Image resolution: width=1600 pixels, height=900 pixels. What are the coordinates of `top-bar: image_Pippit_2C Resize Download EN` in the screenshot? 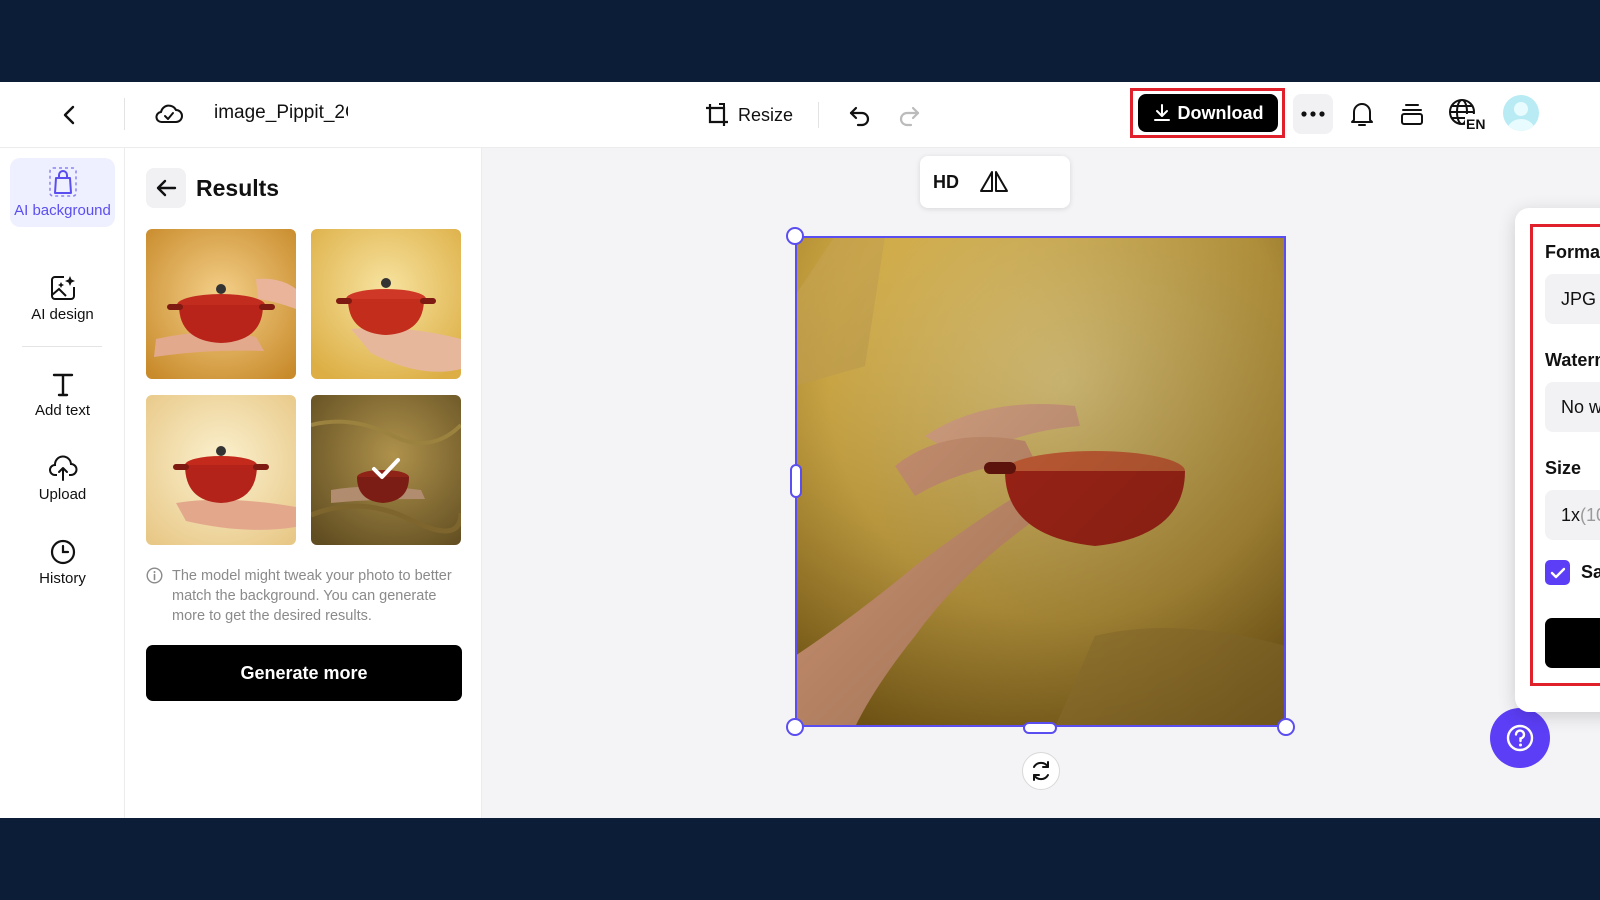 It's located at (800, 115).